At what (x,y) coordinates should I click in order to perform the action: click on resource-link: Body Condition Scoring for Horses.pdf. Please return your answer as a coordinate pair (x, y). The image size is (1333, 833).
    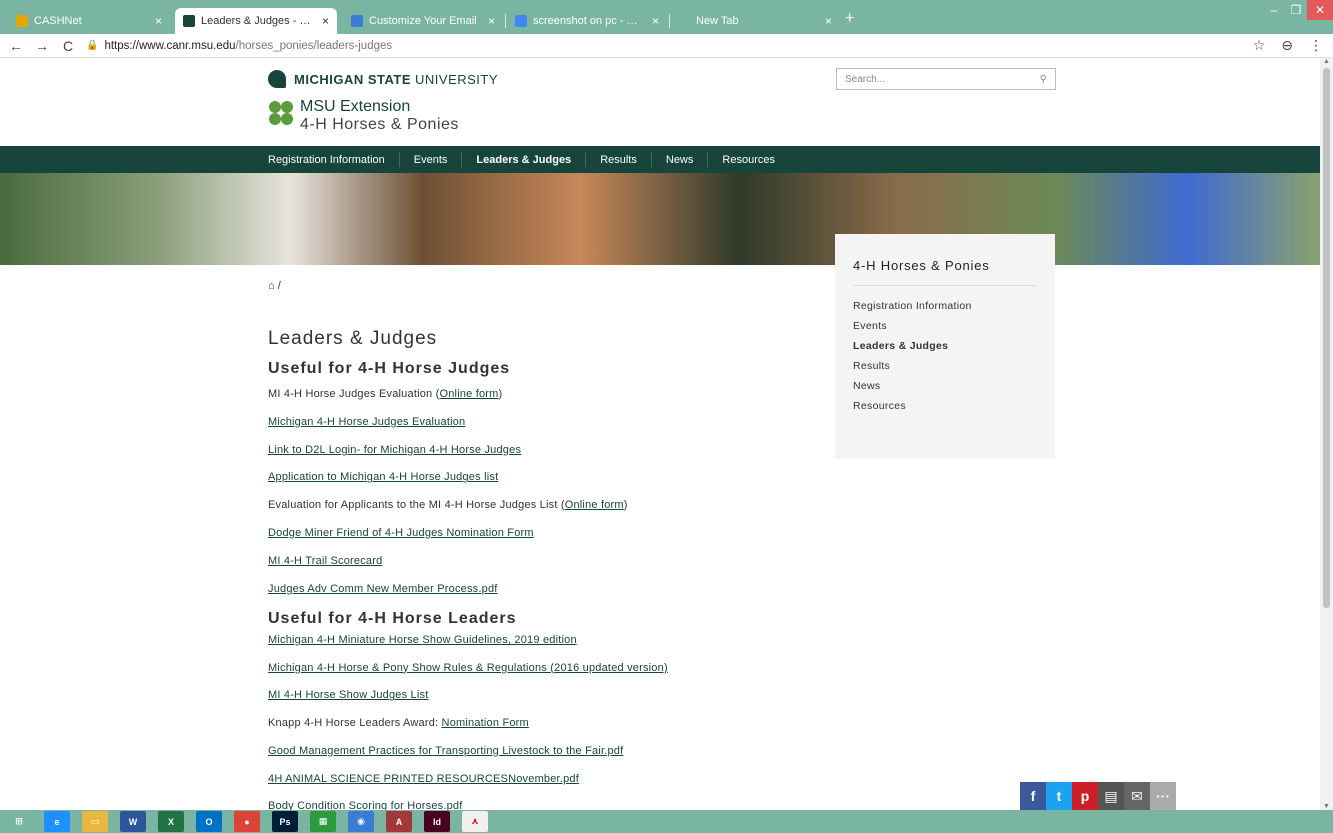
    Looking at the image, I should click on (365, 805).